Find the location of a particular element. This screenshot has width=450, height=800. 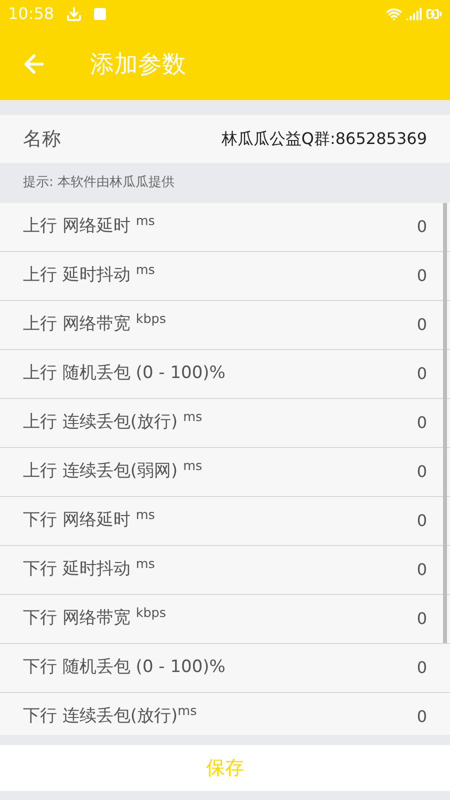

name-row: 名称 林瓜瓜公益Q群:865285369 is located at coordinates (225, 139).